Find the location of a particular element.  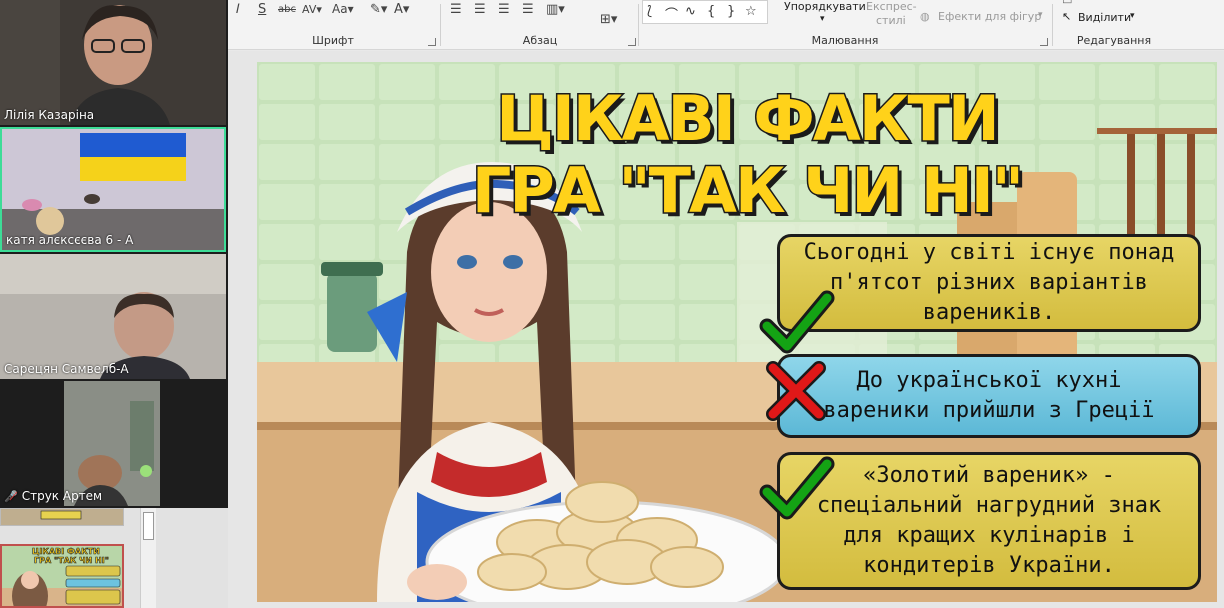

strikethrough-icon: abc is located at coordinates (287, 9).